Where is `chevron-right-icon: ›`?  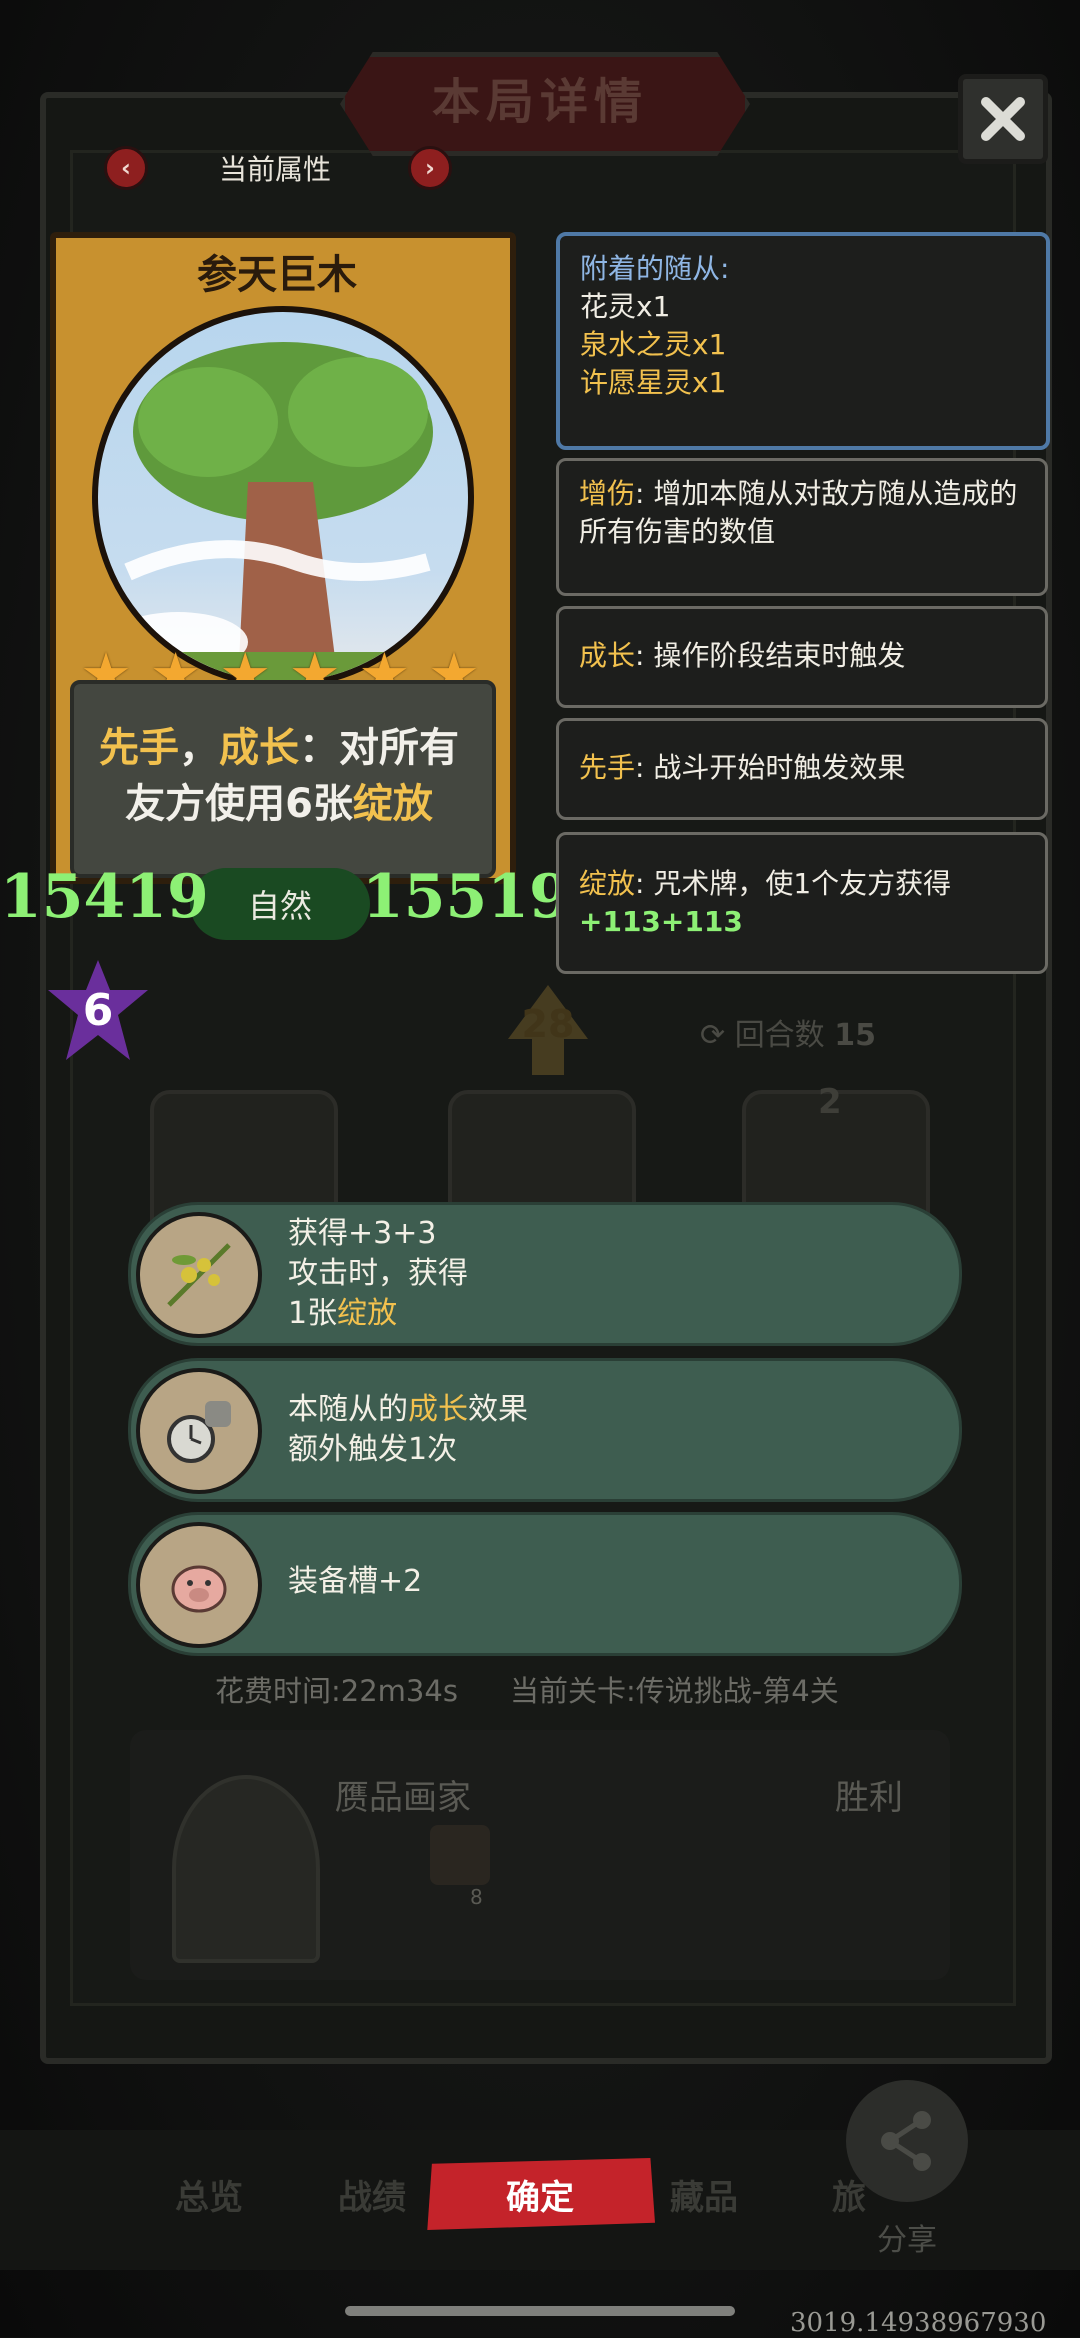
chevron-right-icon: › is located at coordinates (430, 168).